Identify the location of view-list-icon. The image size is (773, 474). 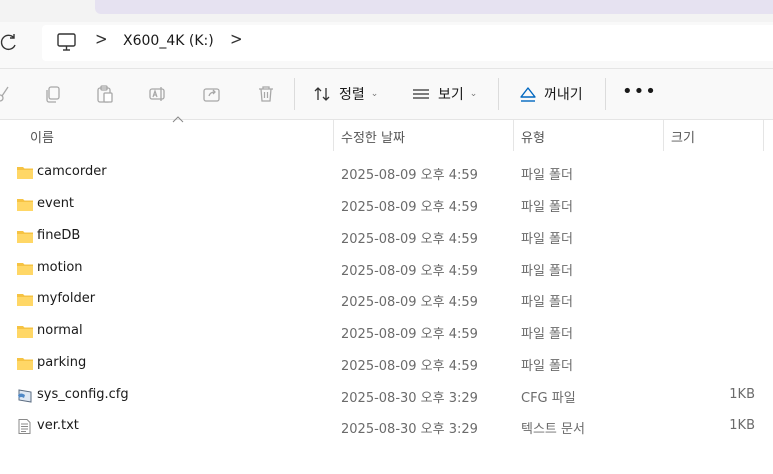
(421, 94).